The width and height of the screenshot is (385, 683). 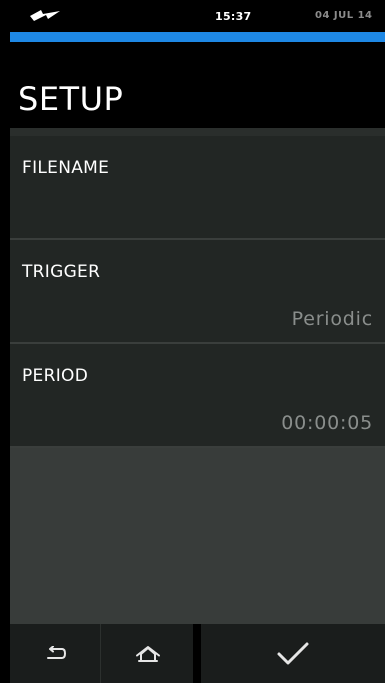 I want to click on setting-label-filename: FILENAME, so click(x=66, y=168).